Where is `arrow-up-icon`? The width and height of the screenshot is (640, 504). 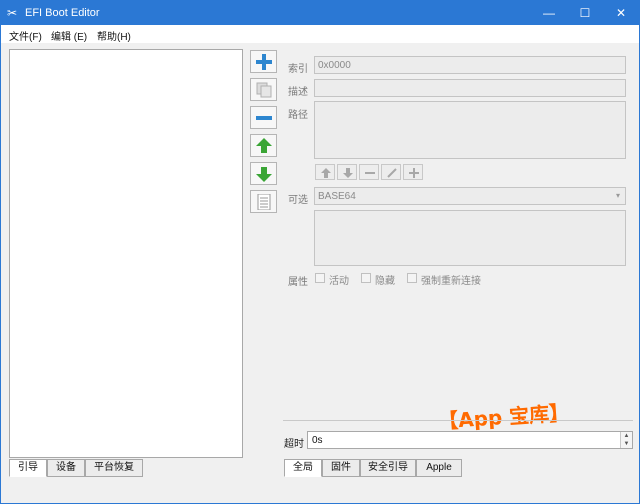 arrow-up-icon is located at coordinates (326, 173).